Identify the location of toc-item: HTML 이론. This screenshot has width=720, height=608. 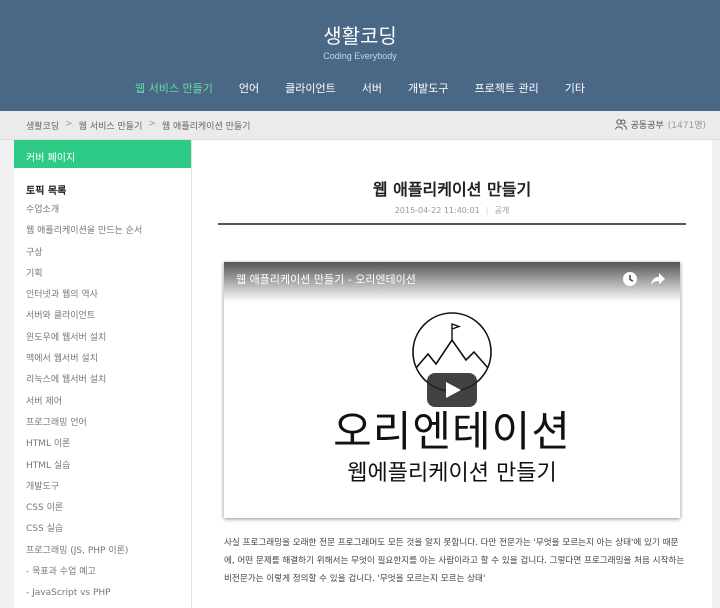
(102, 446).